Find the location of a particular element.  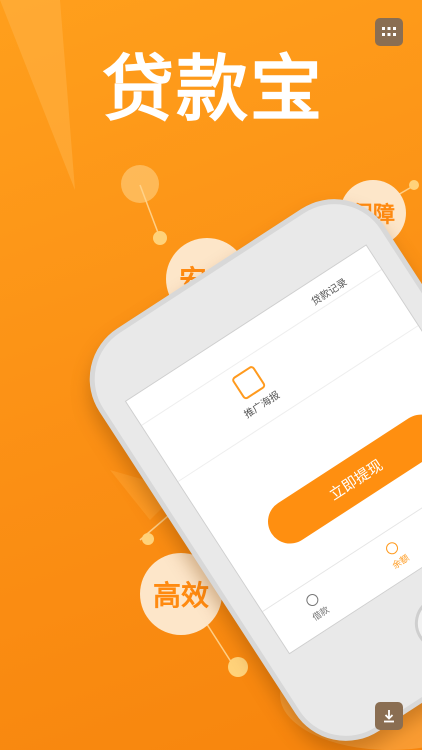

download-button is located at coordinates (389, 716).